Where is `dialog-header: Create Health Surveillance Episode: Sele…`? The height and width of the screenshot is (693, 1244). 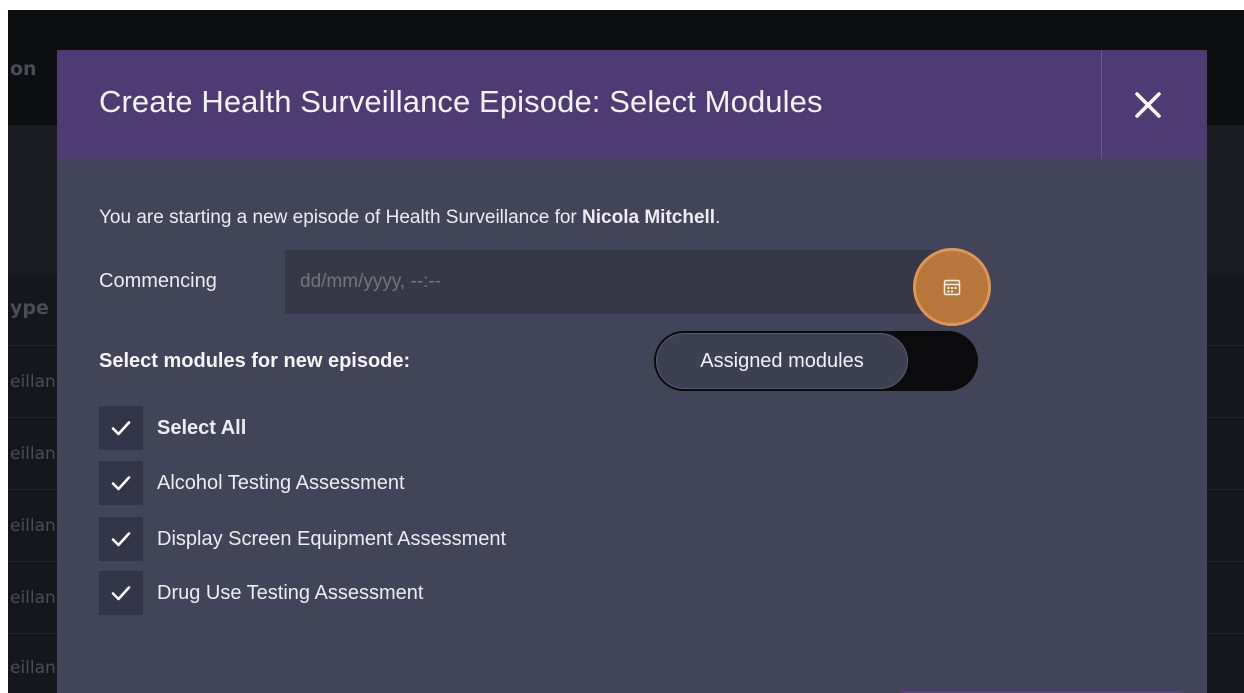 dialog-header: Create Health Surveillance Episode: Sele… is located at coordinates (632, 104).